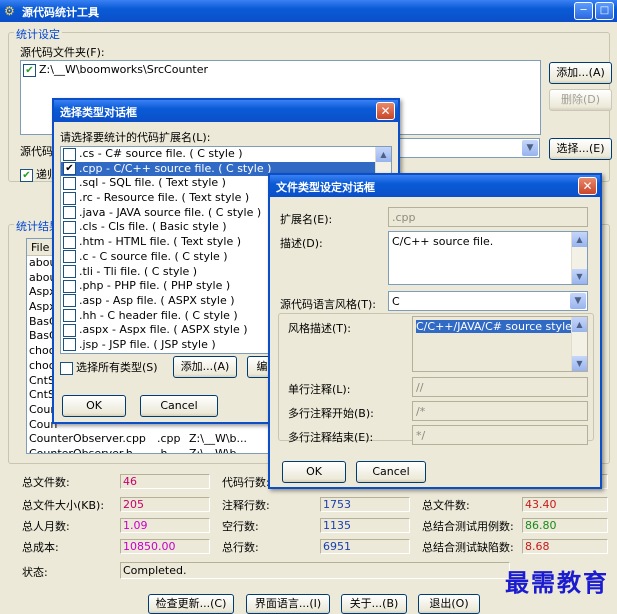 Image resolution: width=617 pixels, height=614 pixels. I want to click on type-dialog-cancel-button: Cancel, so click(391, 472).